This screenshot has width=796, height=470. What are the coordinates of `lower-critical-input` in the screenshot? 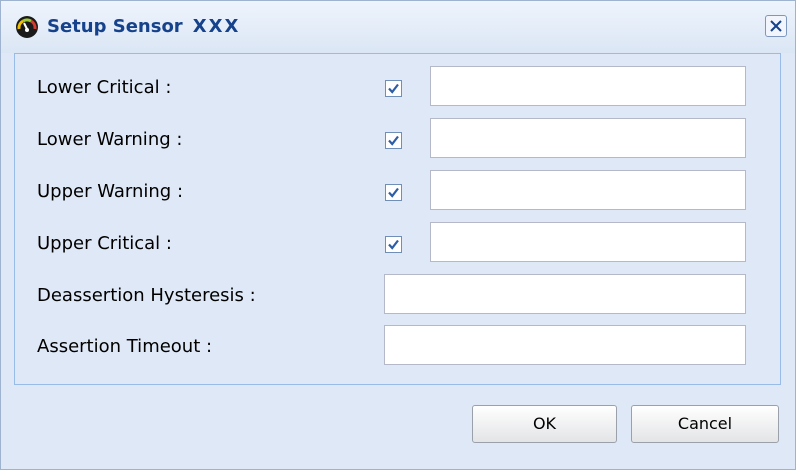 It's located at (588, 86).